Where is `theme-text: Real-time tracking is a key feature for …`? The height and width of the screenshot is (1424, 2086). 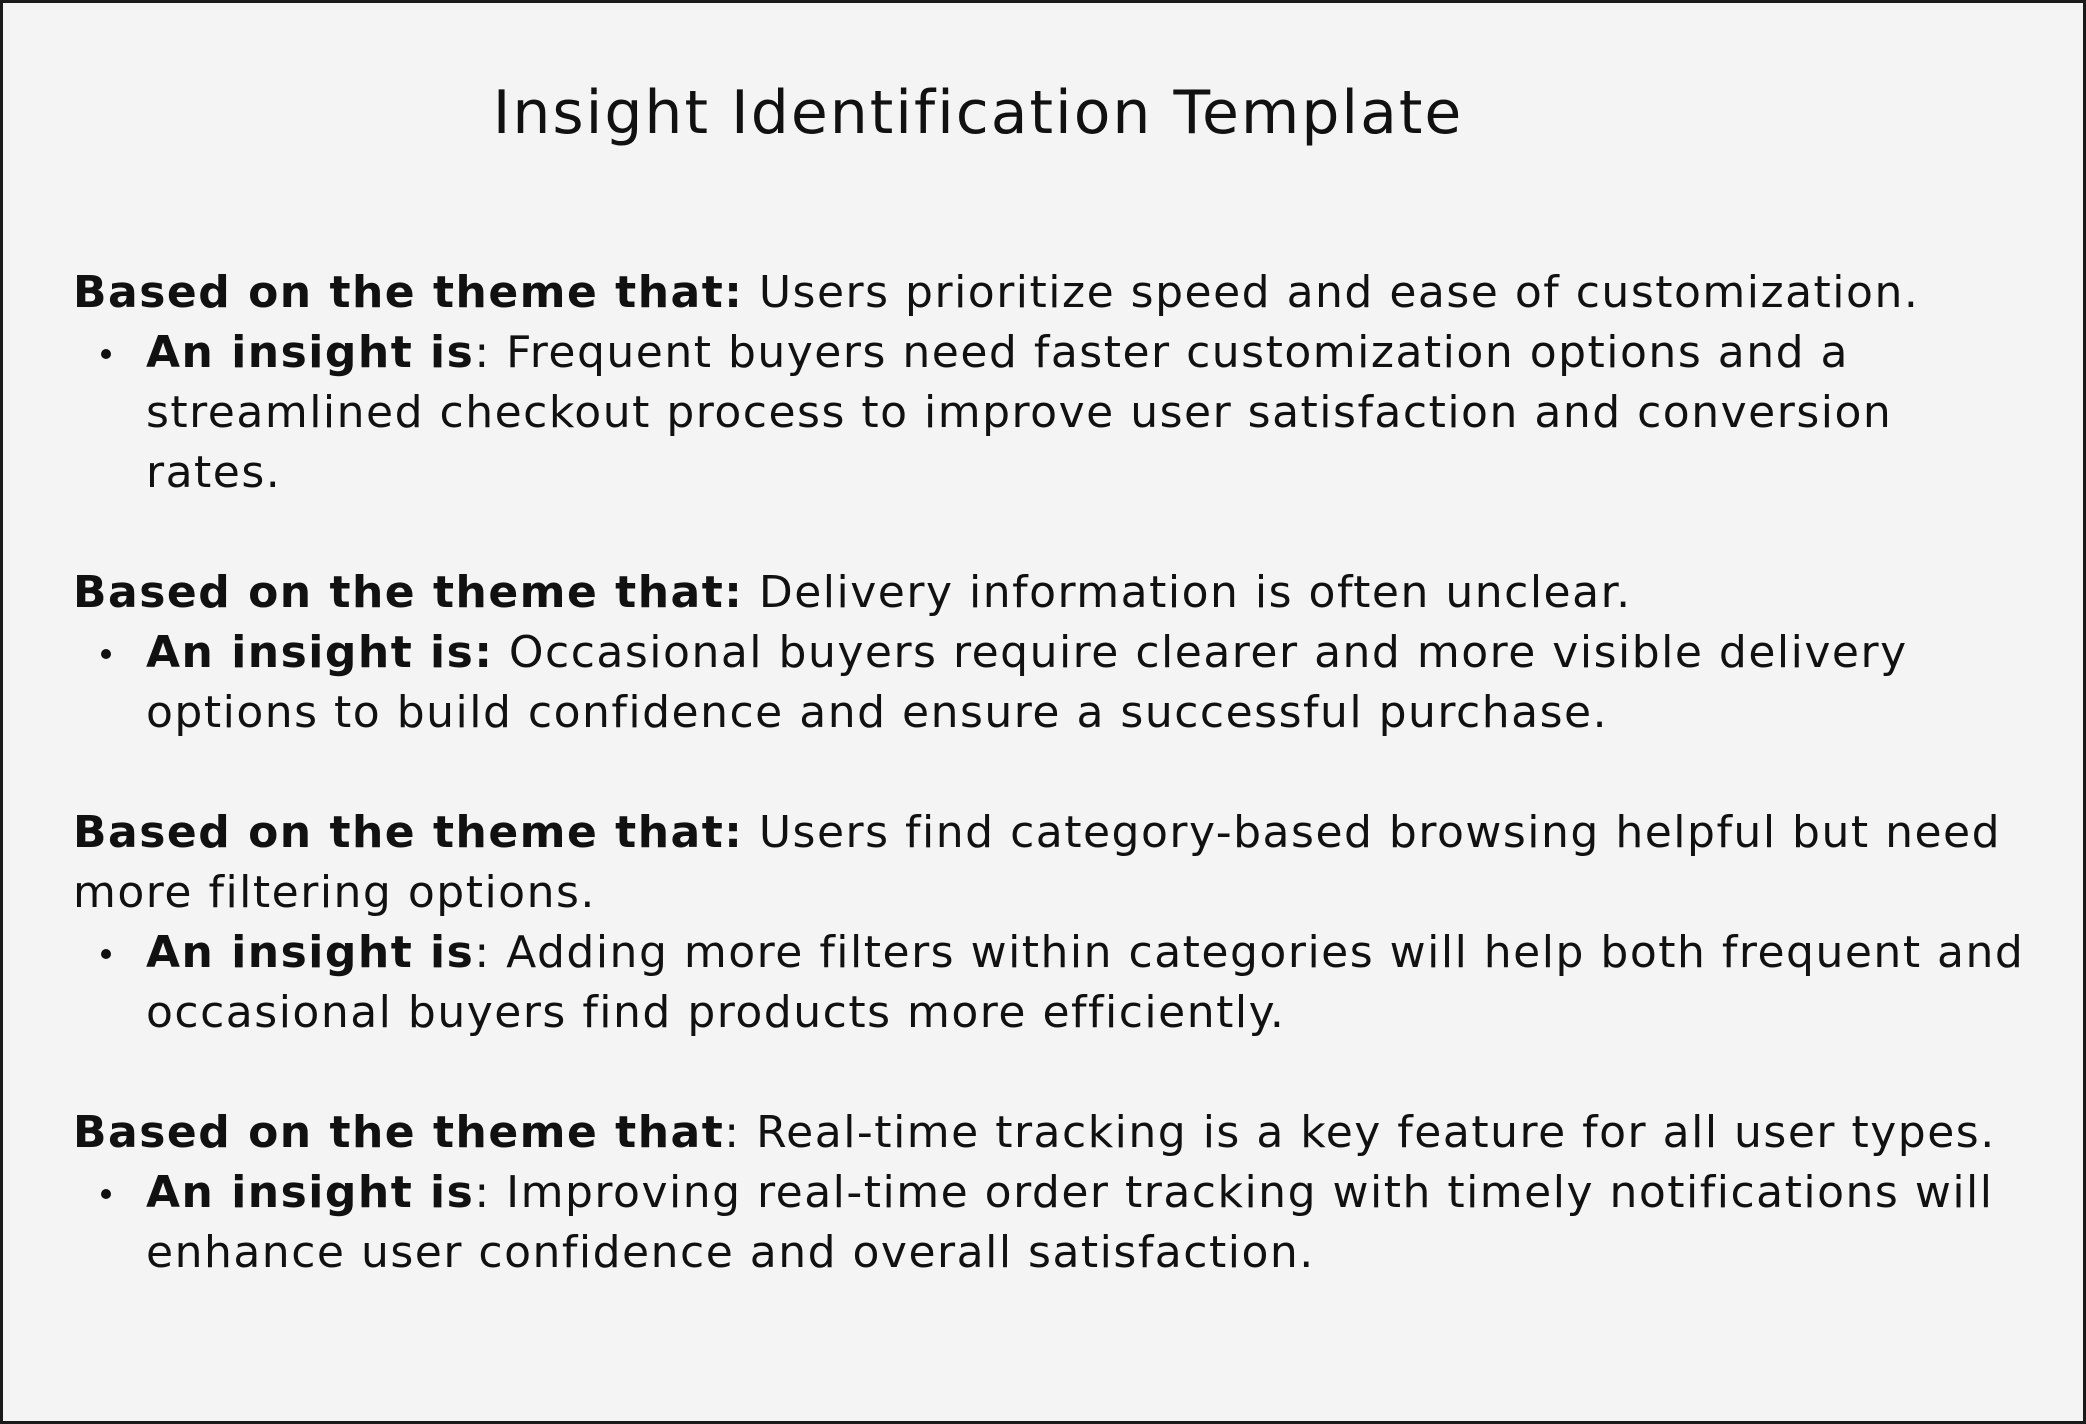 theme-text: Real-time tracking is a key feature for … is located at coordinates (1368, 1132).